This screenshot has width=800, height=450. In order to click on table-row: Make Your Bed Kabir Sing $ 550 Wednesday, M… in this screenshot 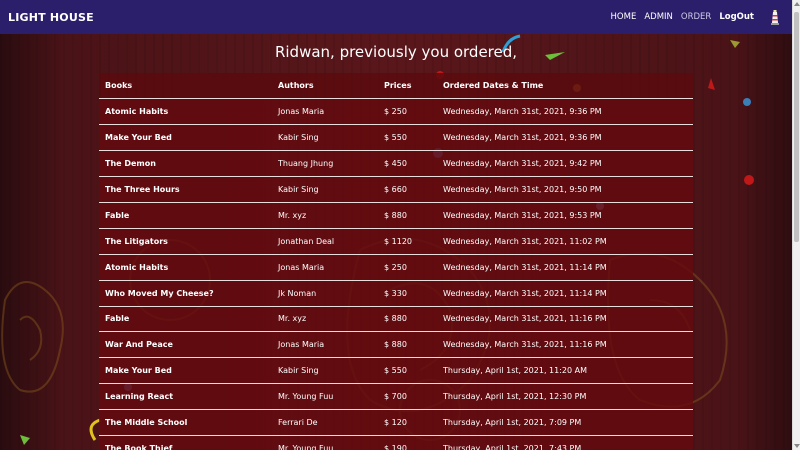, I will do `click(396, 138)`.